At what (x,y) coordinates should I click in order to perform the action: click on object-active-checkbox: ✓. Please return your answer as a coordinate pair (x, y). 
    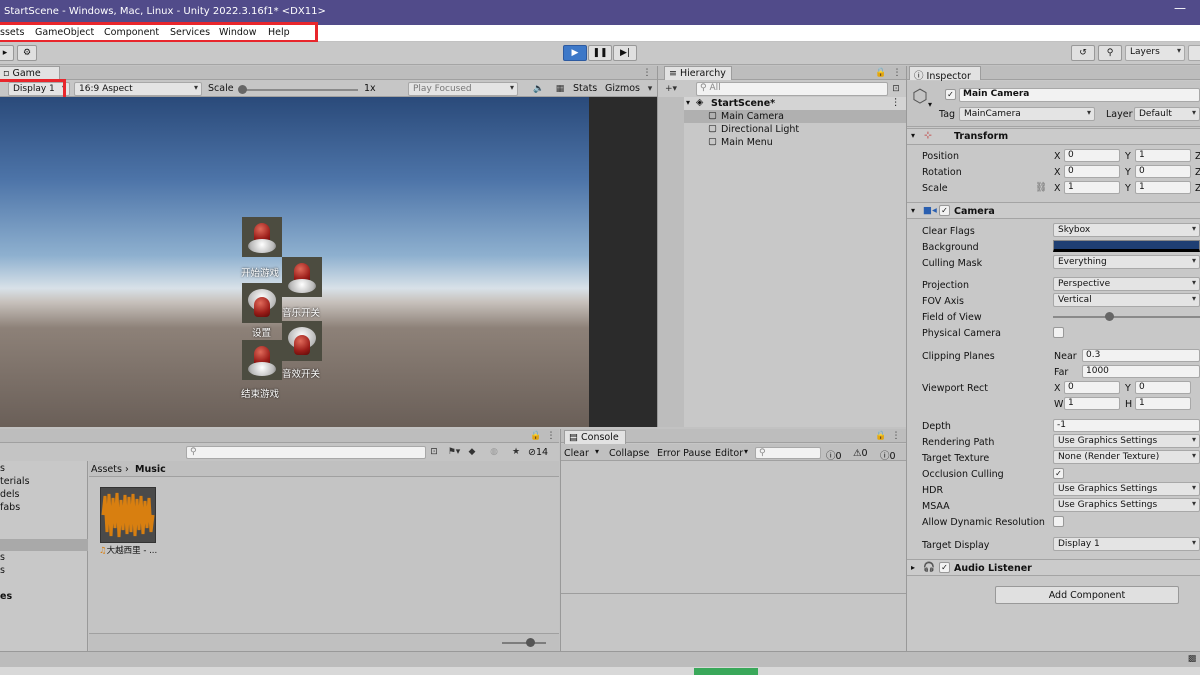
    Looking at the image, I should click on (950, 94).